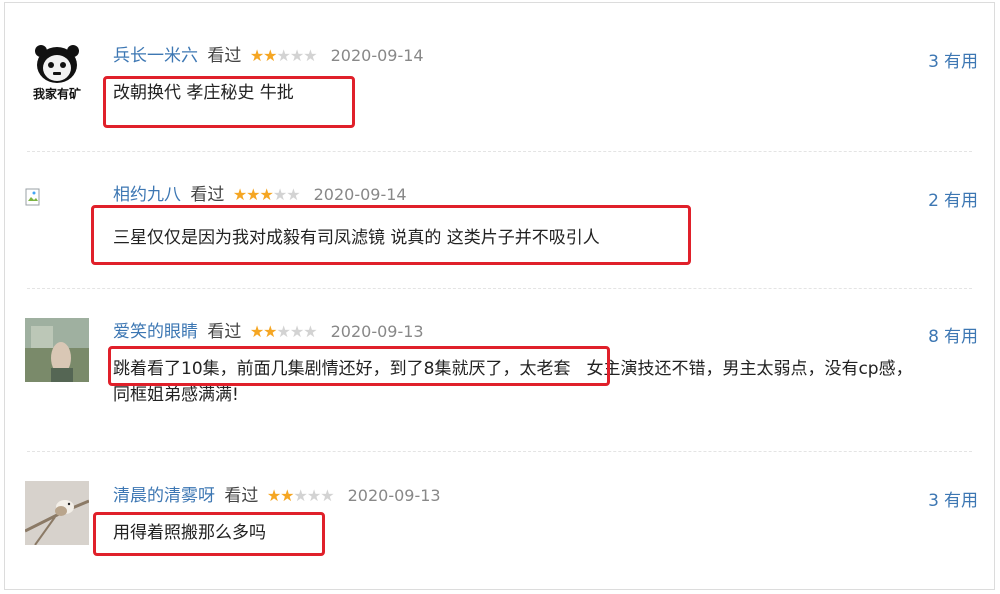  Describe the element at coordinates (164, 496) in the screenshot. I see `username-link: 清晨的清雾呀` at that location.